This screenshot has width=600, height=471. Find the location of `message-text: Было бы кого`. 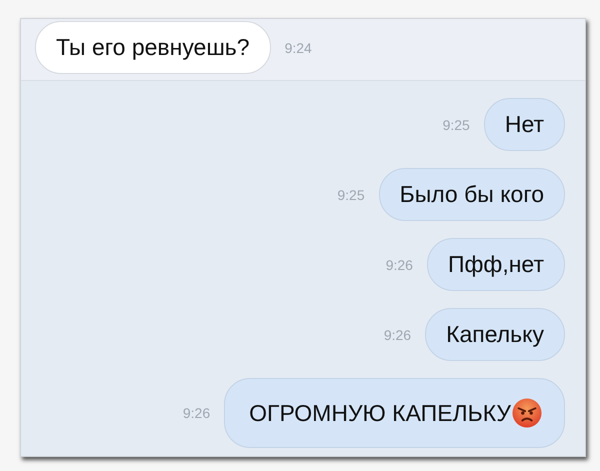

message-text: Было бы кого is located at coordinates (472, 194).